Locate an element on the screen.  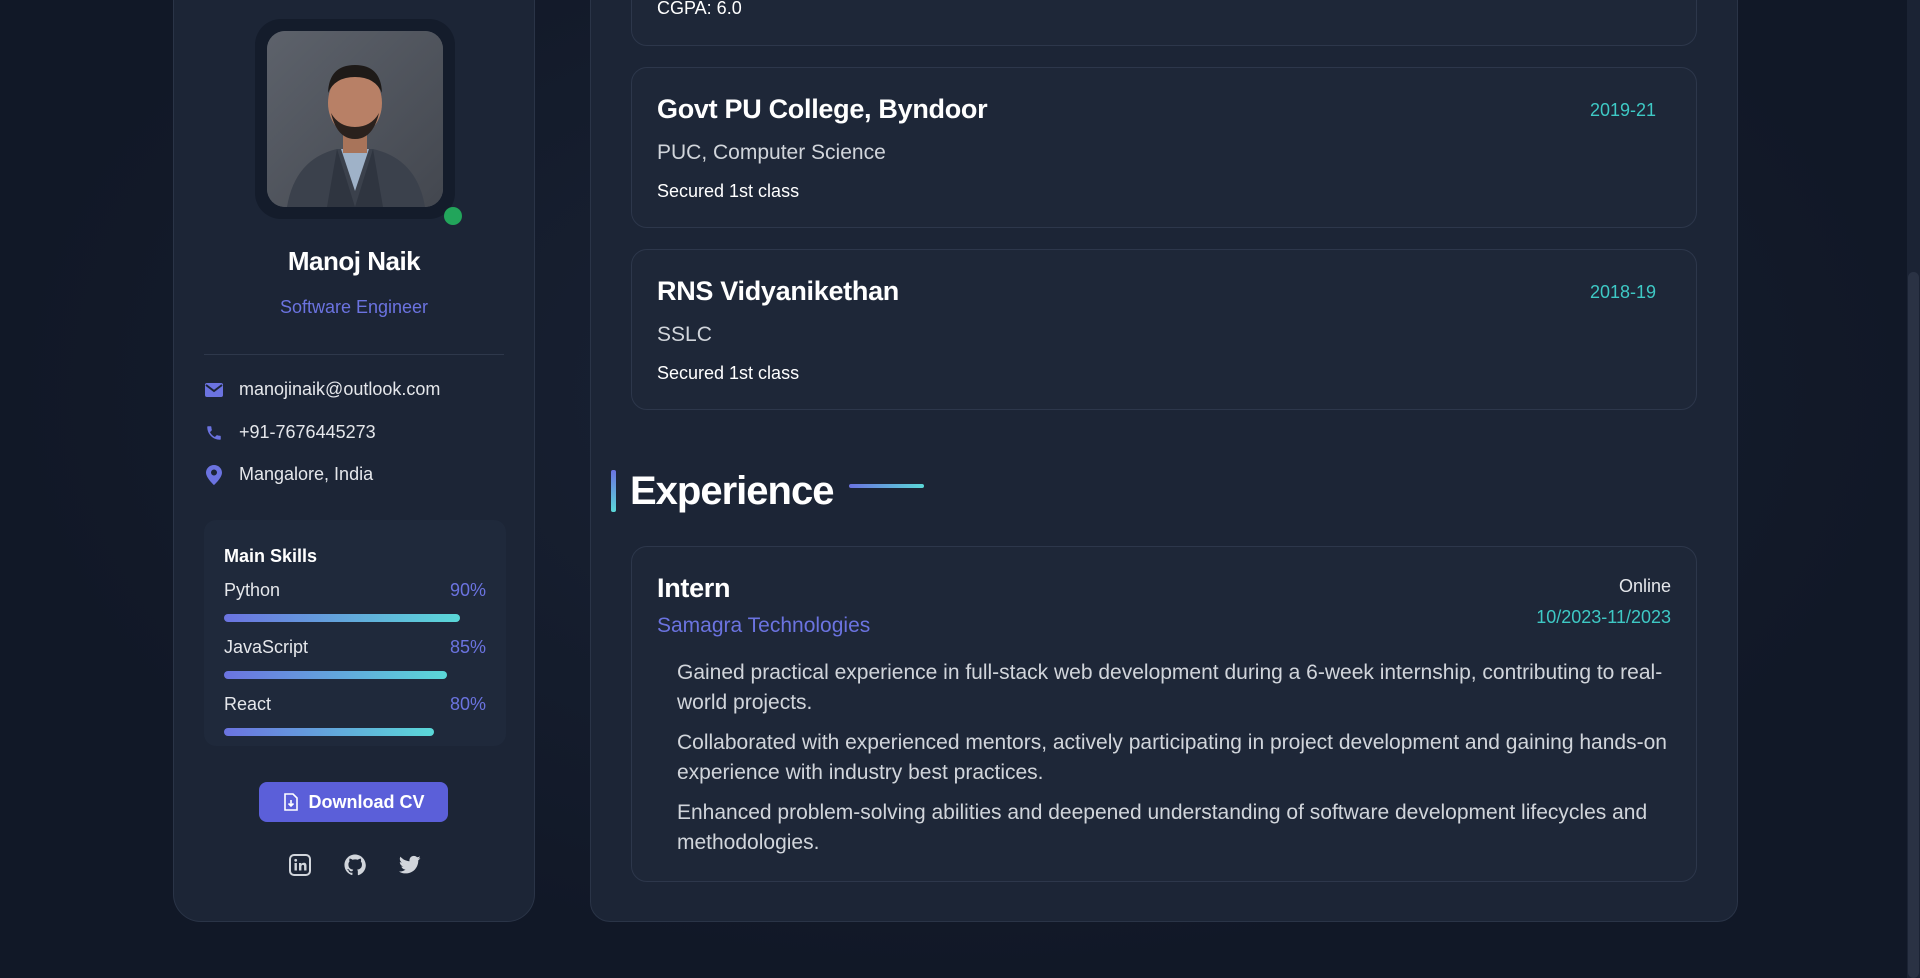
scrollbar-track is located at coordinates (1913, 489).